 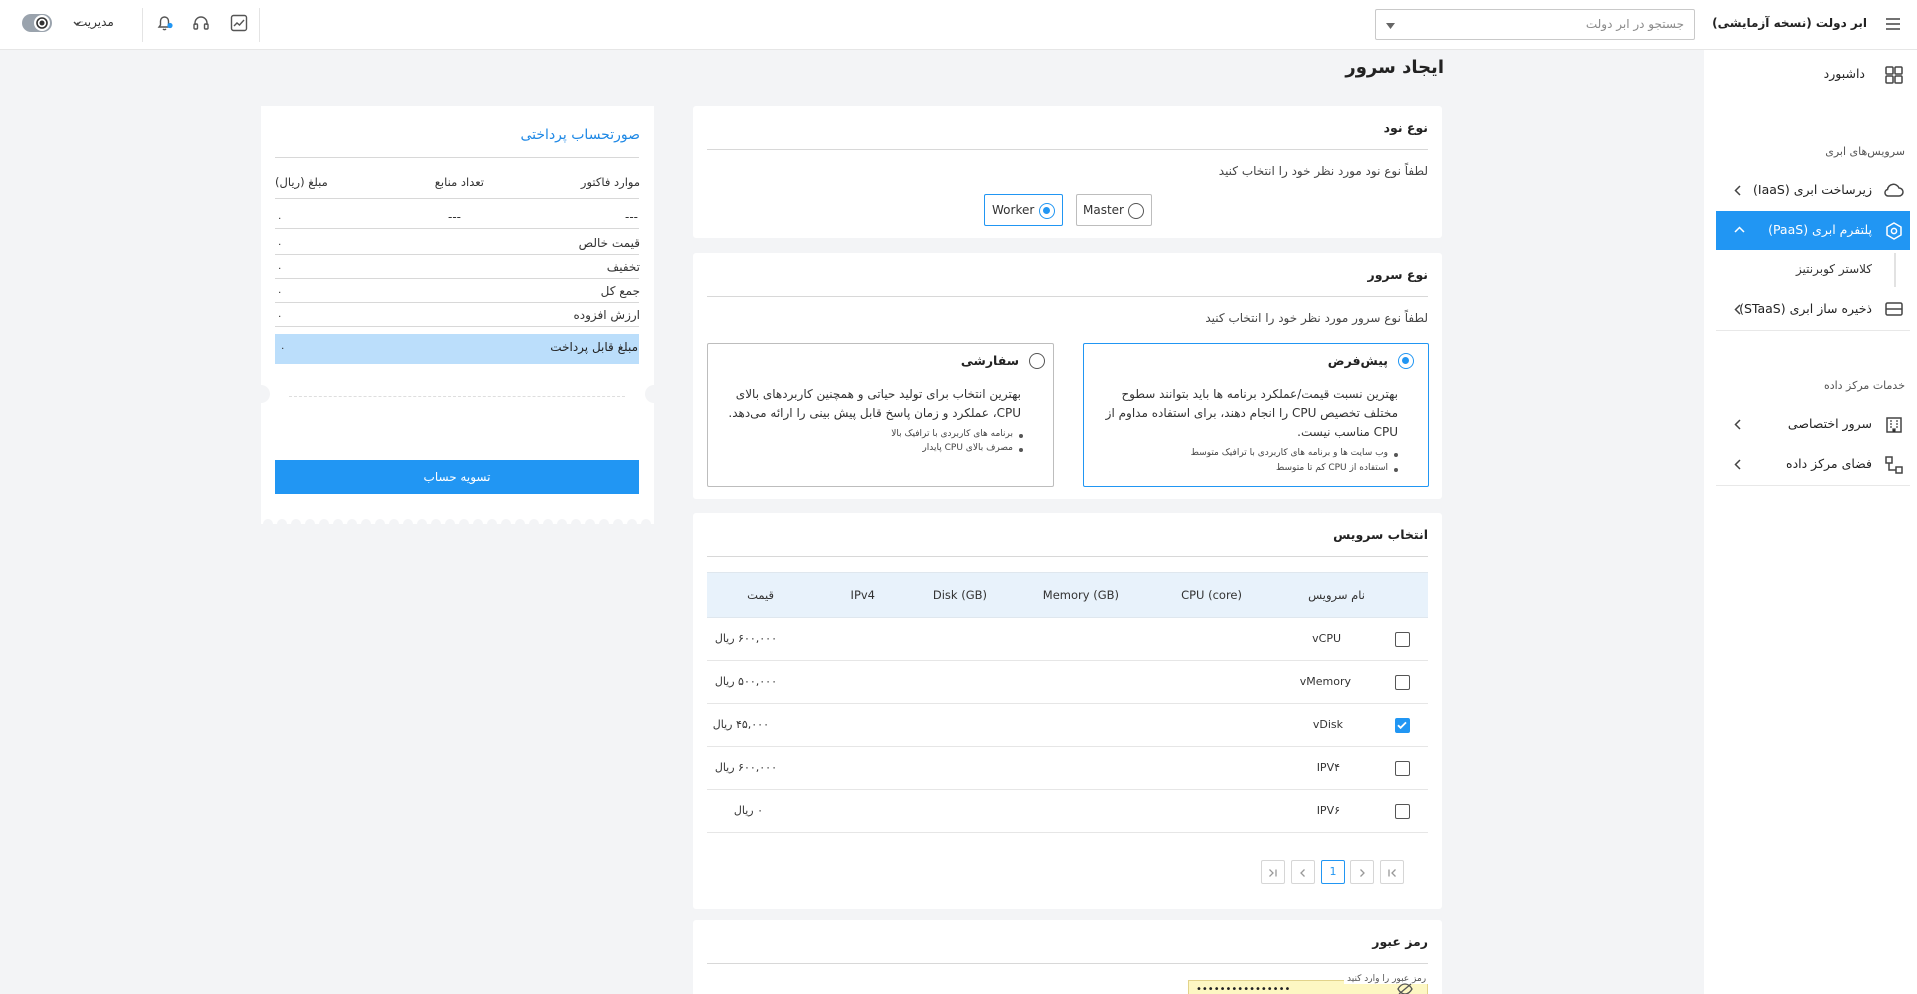 What do you see at coordinates (1273, 872) in the screenshot?
I see `last-page-button` at bounding box center [1273, 872].